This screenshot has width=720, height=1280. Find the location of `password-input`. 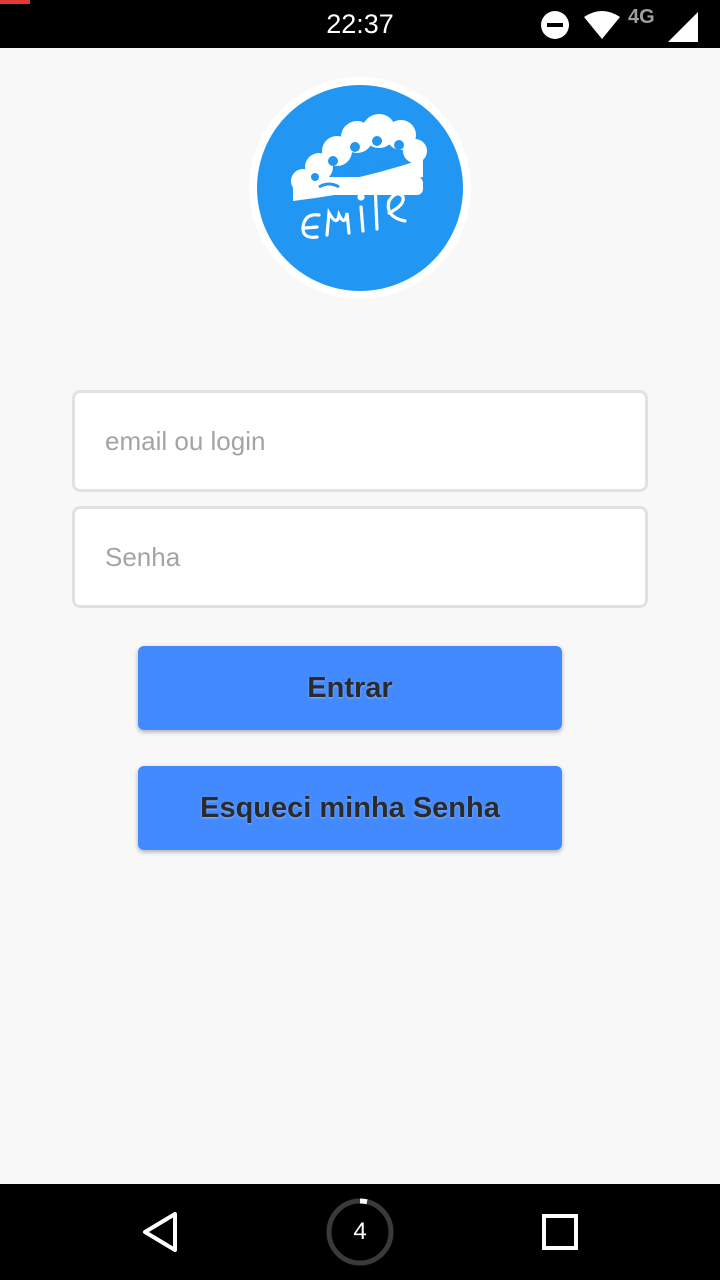

password-input is located at coordinates (360, 557).